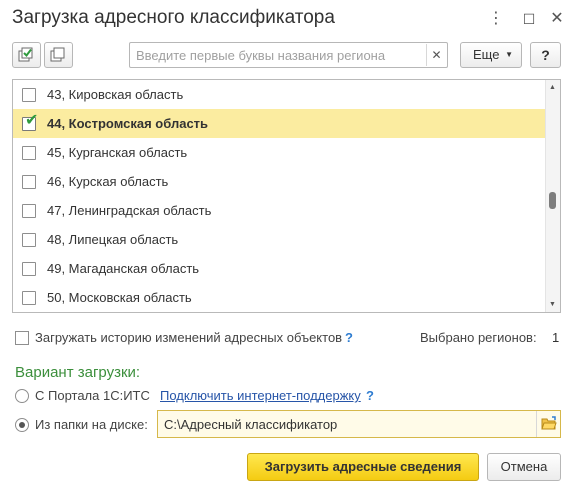 This screenshot has height=492, width=579. I want to click on list-item: 50, Московская область, so click(279, 297).